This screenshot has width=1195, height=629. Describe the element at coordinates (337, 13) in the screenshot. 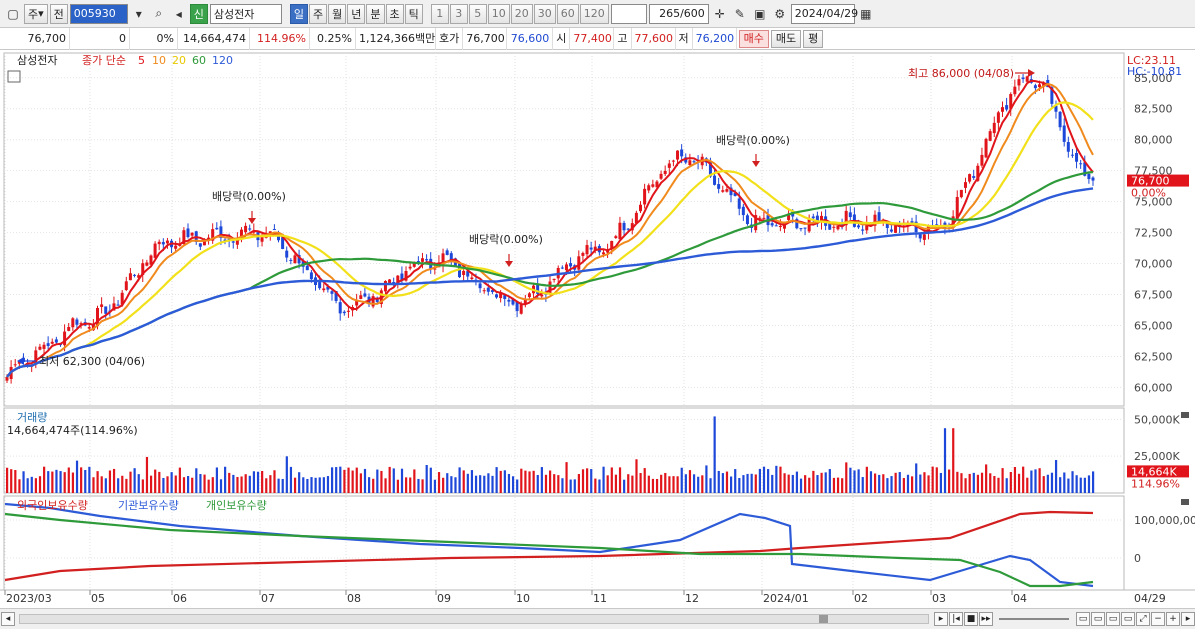

I see `period-tab-2: 월` at that location.